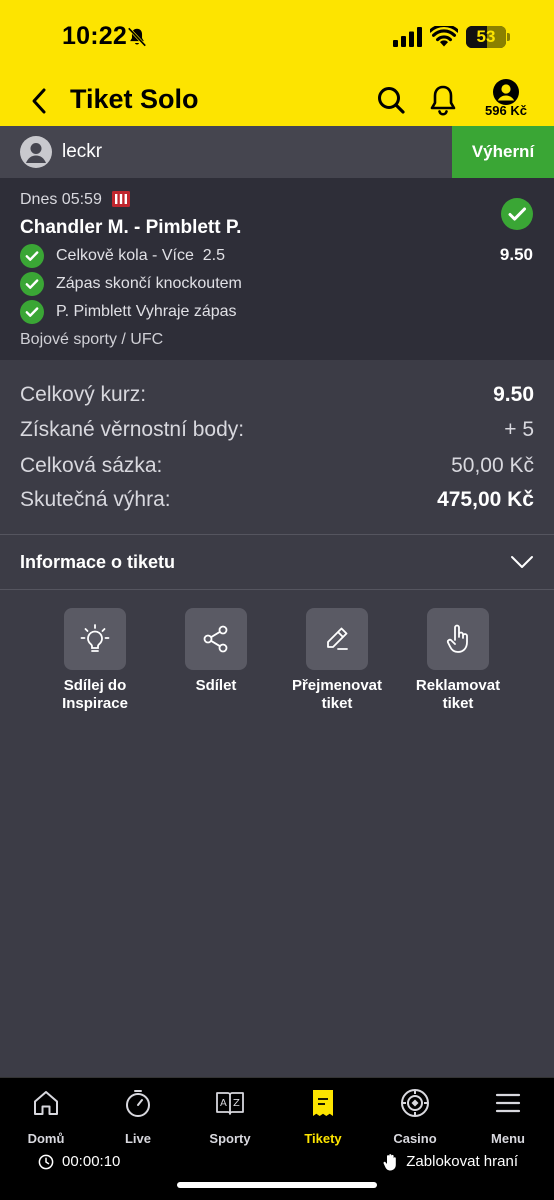 The height and width of the screenshot is (1200, 554). I want to click on live-tv-icon, so click(121, 199).